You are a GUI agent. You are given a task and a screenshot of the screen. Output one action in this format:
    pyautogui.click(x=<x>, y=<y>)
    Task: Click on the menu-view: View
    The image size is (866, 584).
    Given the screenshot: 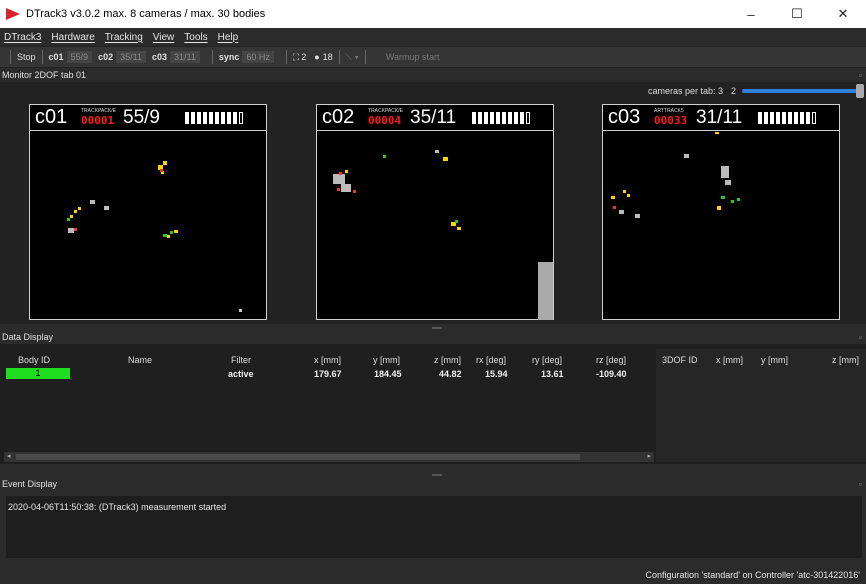 What is the action you would take?
    pyautogui.click(x=164, y=37)
    